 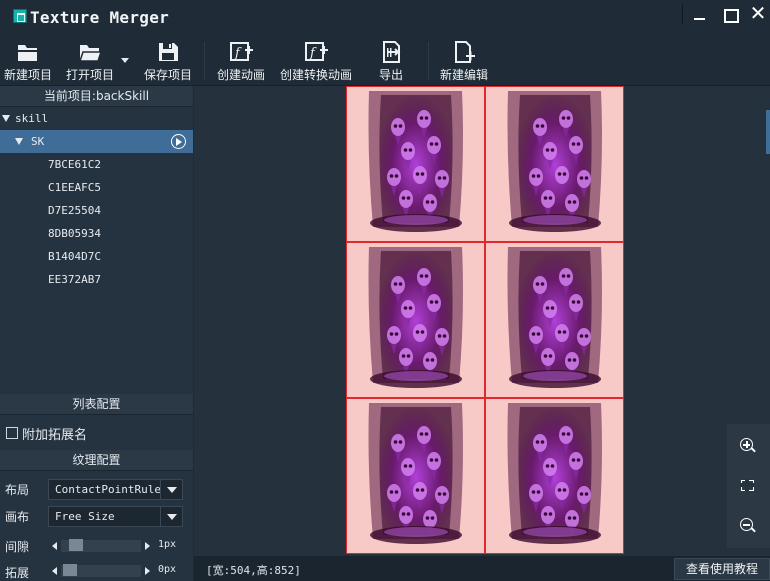 What do you see at coordinates (730, 14) in the screenshot?
I see `maximize-button` at bounding box center [730, 14].